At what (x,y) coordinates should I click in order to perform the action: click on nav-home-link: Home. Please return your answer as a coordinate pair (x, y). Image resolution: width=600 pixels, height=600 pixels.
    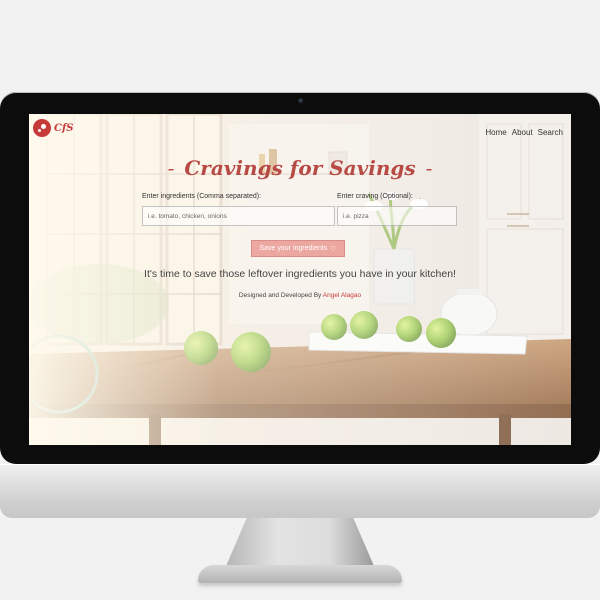
    Looking at the image, I should click on (495, 132).